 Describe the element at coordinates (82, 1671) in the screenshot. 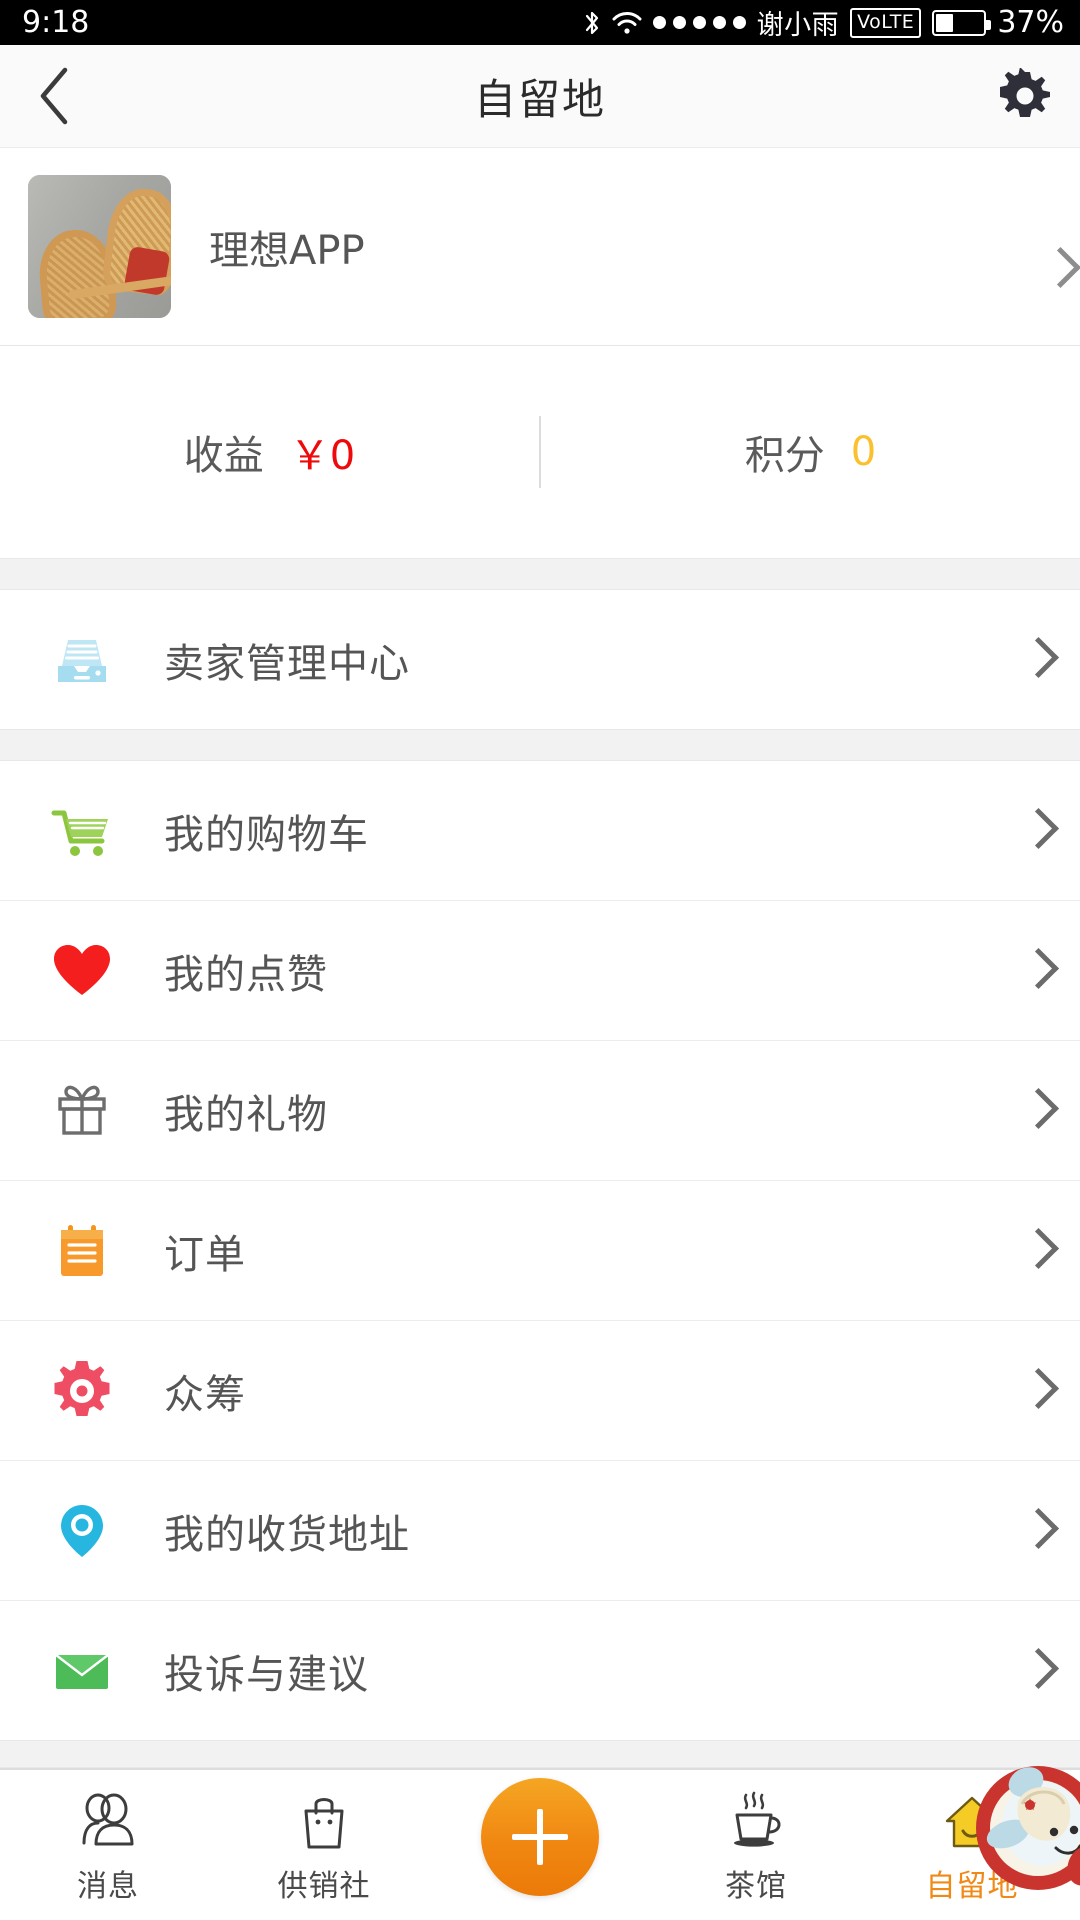

I see `envelope-icon` at that location.